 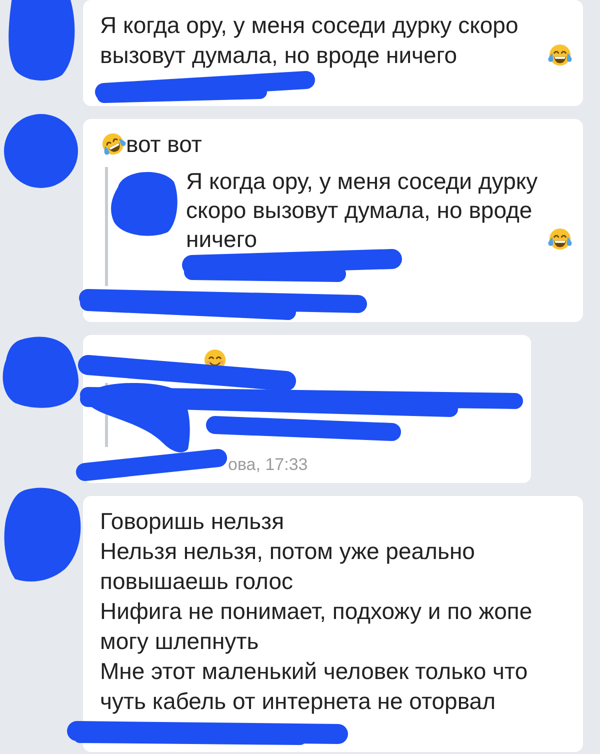 What do you see at coordinates (268, 464) in the screenshot?
I see `message-info-text: ова, 17:33` at bounding box center [268, 464].